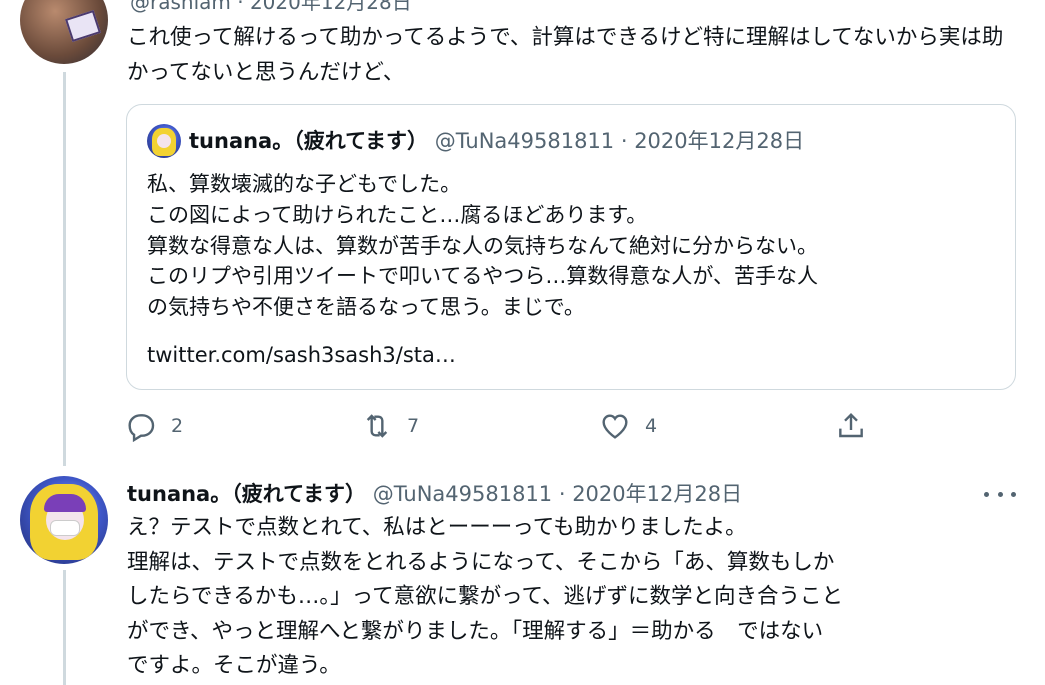  Describe the element at coordinates (615, 426) in the screenshot. I see `heart-icon` at that location.